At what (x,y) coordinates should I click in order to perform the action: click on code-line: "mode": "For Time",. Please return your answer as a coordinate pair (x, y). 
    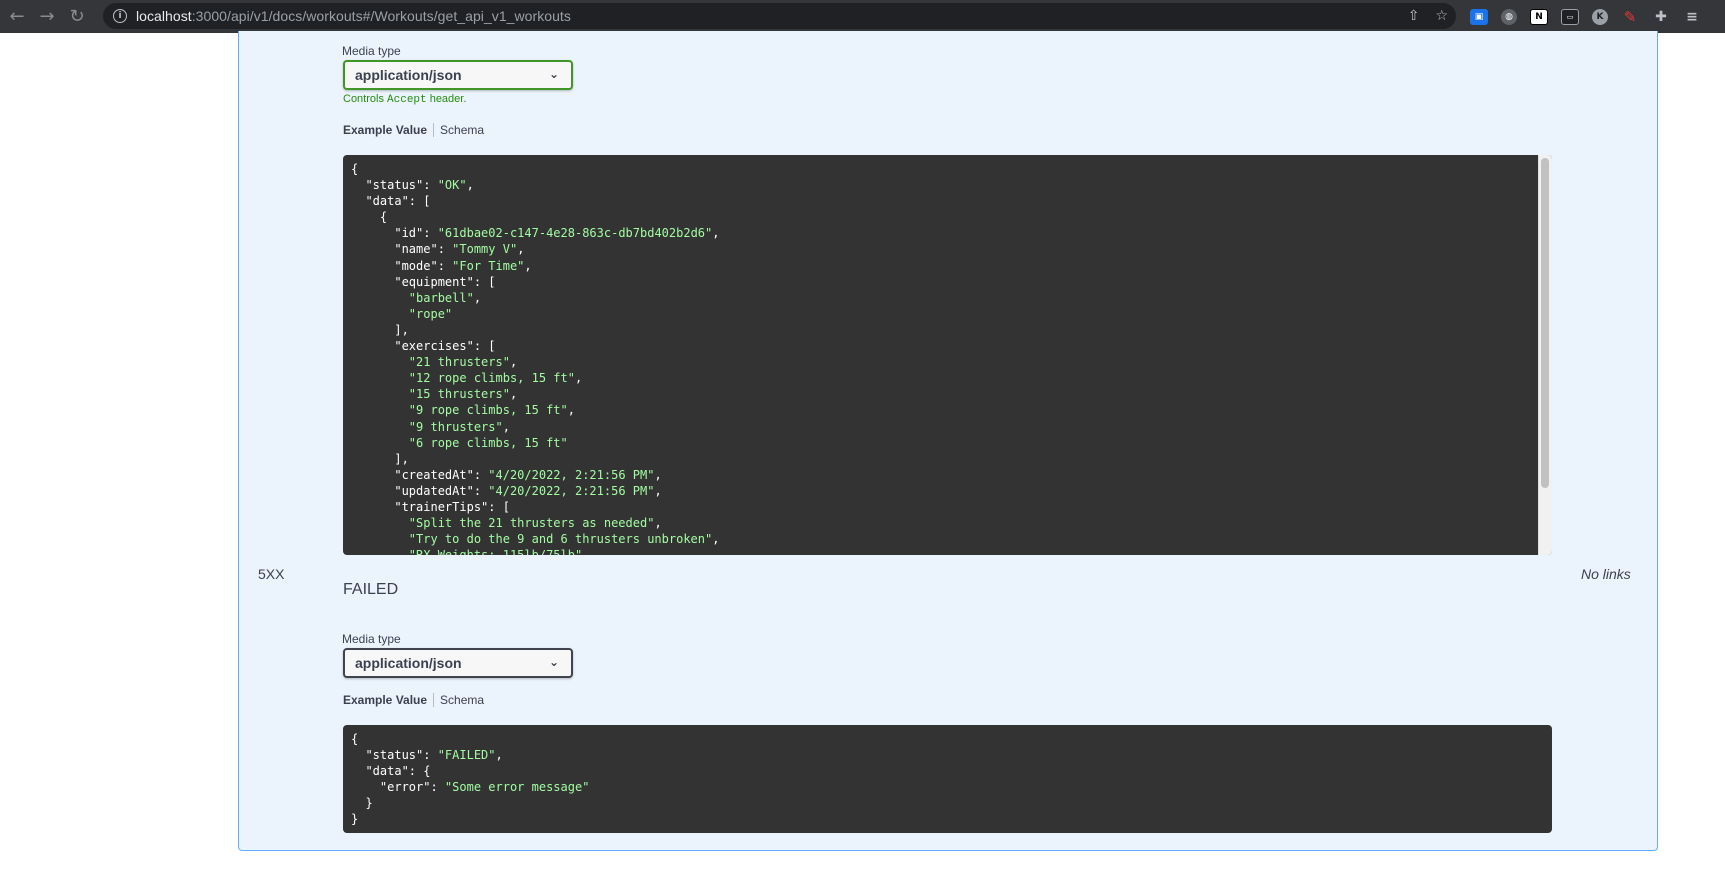
    Looking at the image, I should click on (441, 265).